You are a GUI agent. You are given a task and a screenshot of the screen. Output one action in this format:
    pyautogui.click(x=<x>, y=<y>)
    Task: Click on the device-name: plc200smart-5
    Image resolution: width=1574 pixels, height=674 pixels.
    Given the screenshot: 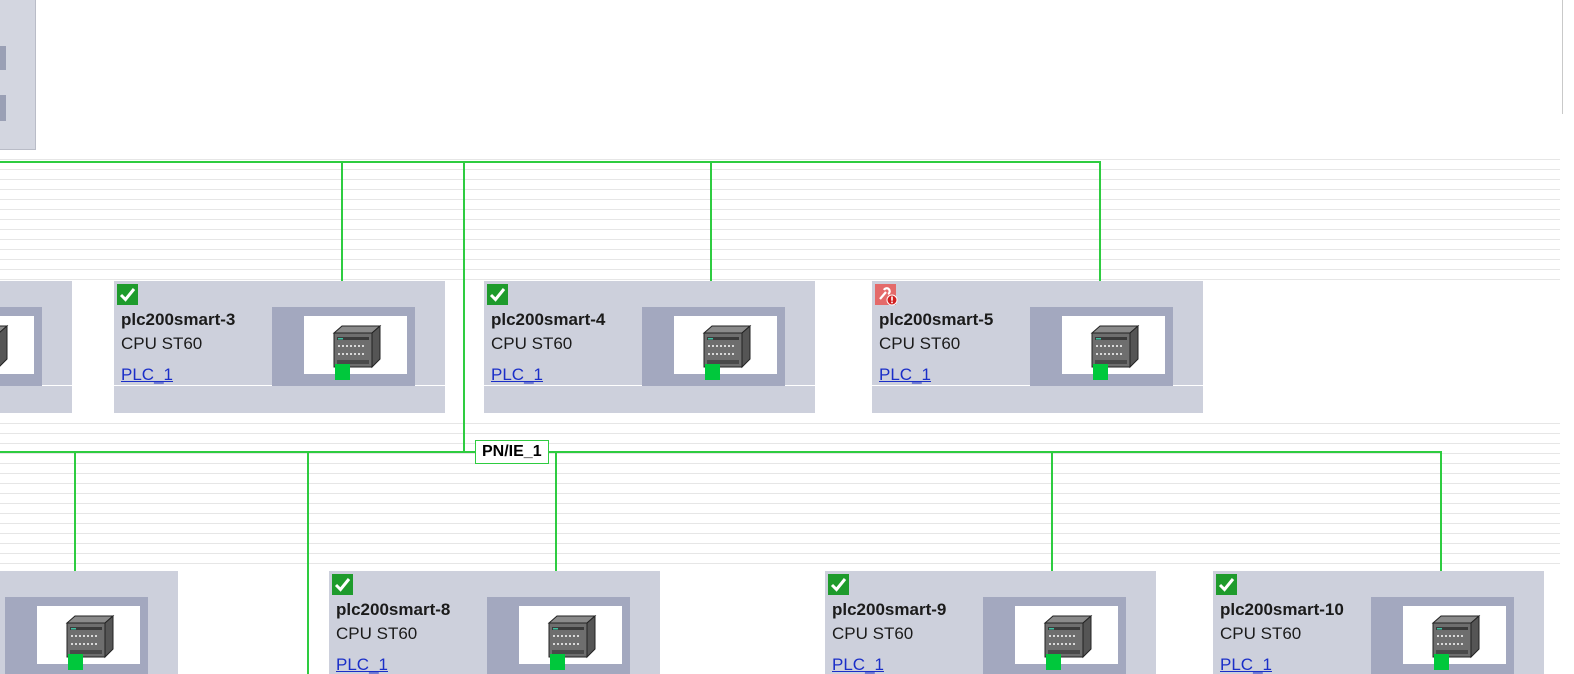 What is the action you would take?
    pyautogui.click(x=936, y=319)
    